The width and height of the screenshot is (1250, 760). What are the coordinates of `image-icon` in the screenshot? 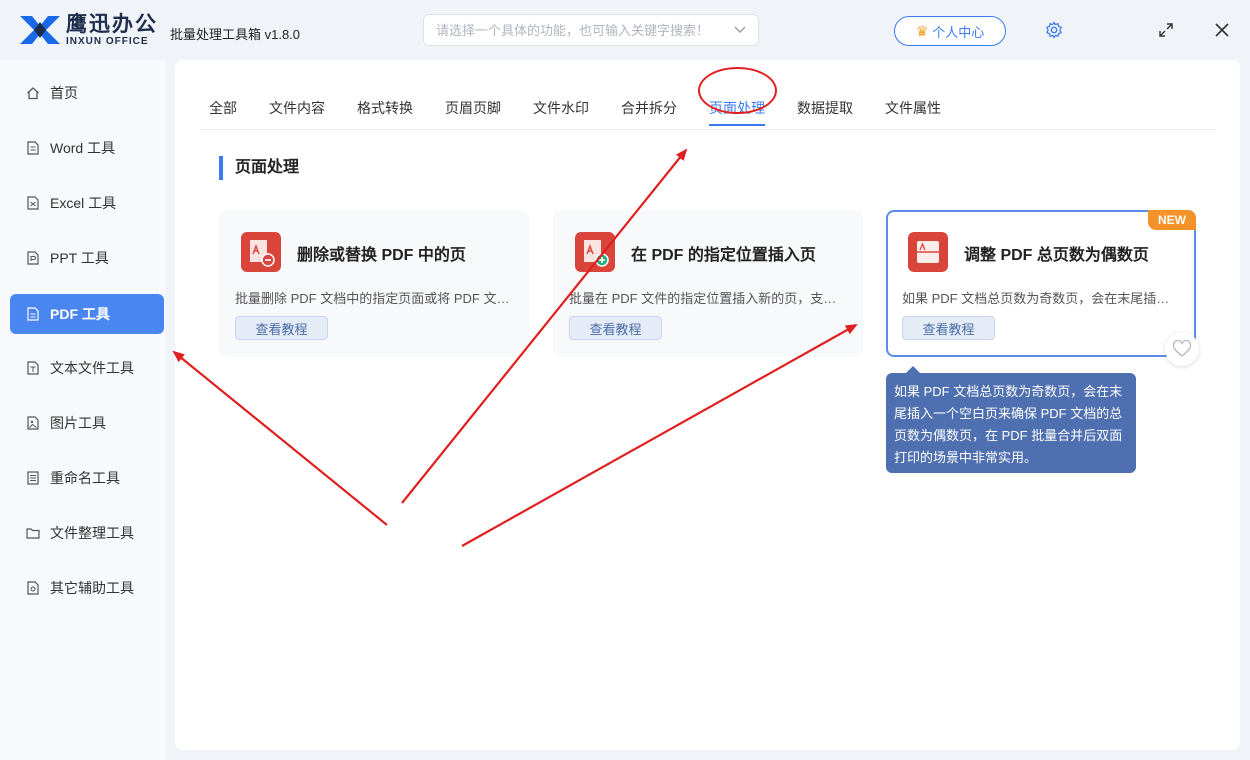 It's located at (33, 423).